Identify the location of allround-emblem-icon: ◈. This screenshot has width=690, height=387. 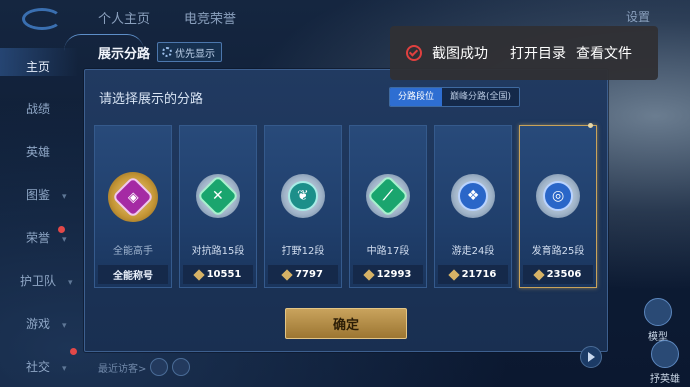
(133, 197).